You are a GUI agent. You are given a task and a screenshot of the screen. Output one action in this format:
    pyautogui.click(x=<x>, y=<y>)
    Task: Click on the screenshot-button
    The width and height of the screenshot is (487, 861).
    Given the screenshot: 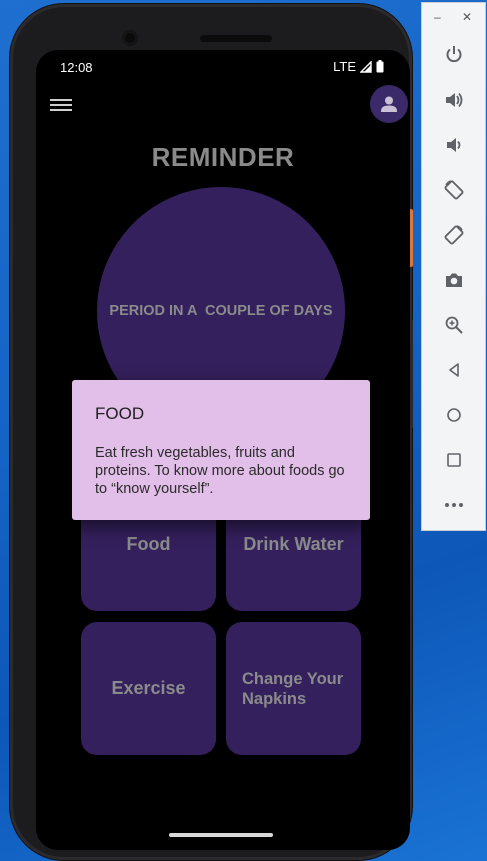 What is the action you would take?
    pyautogui.click(x=454, y=280)
    